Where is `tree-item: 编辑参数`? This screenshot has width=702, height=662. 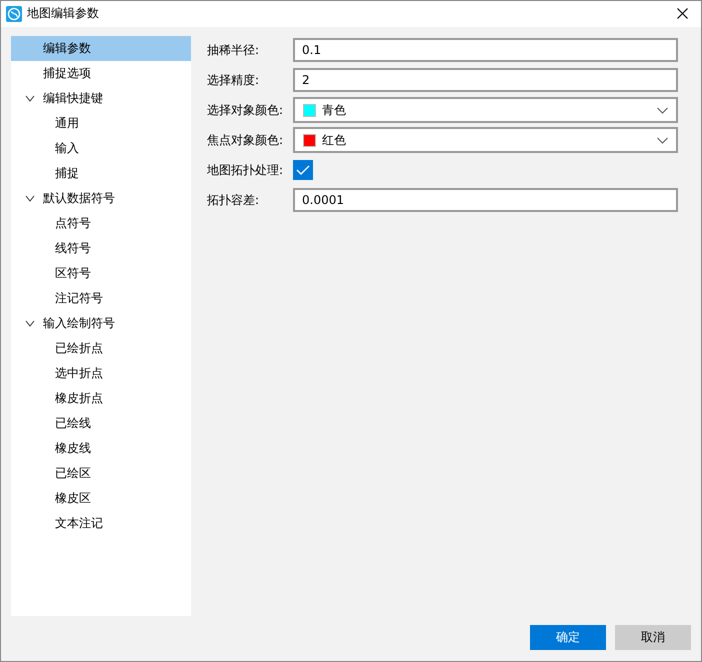
tree-item: 编辑参数 is located at coordinates (101, 48).